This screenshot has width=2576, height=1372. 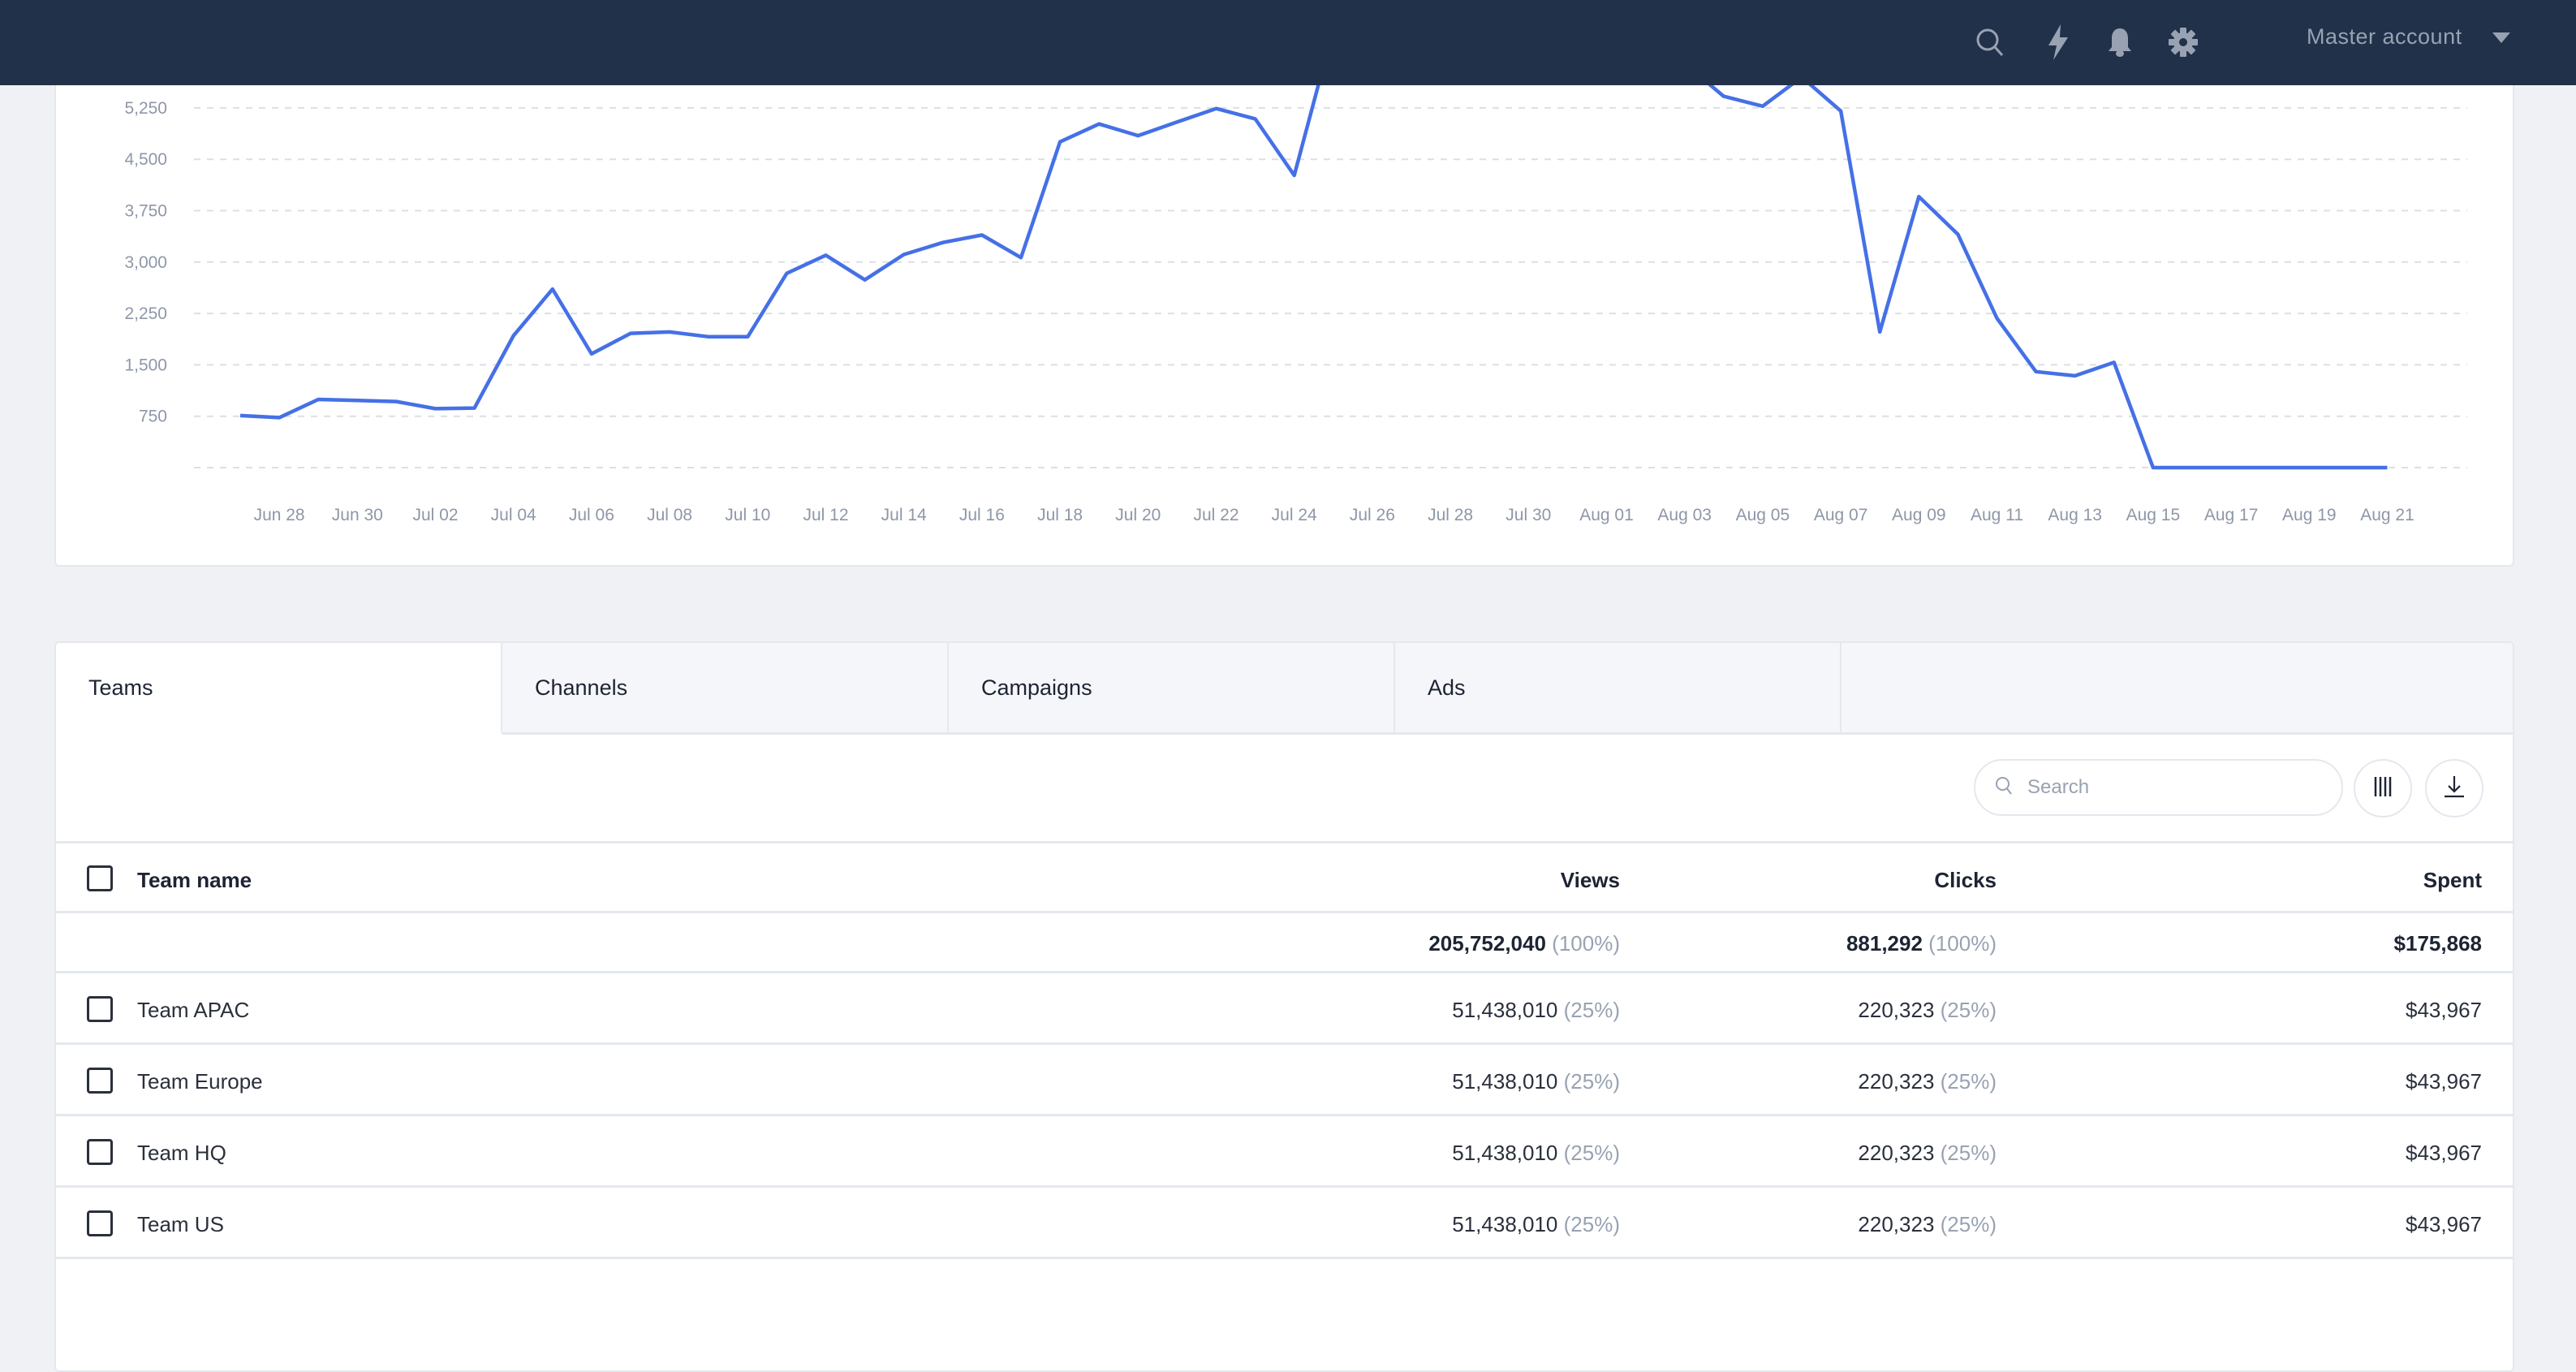 What do you see at coordinates (1172, 689) in the screenshot?
I see `tab-campaigns: Campaigns` at bounding box center [1172, 689].